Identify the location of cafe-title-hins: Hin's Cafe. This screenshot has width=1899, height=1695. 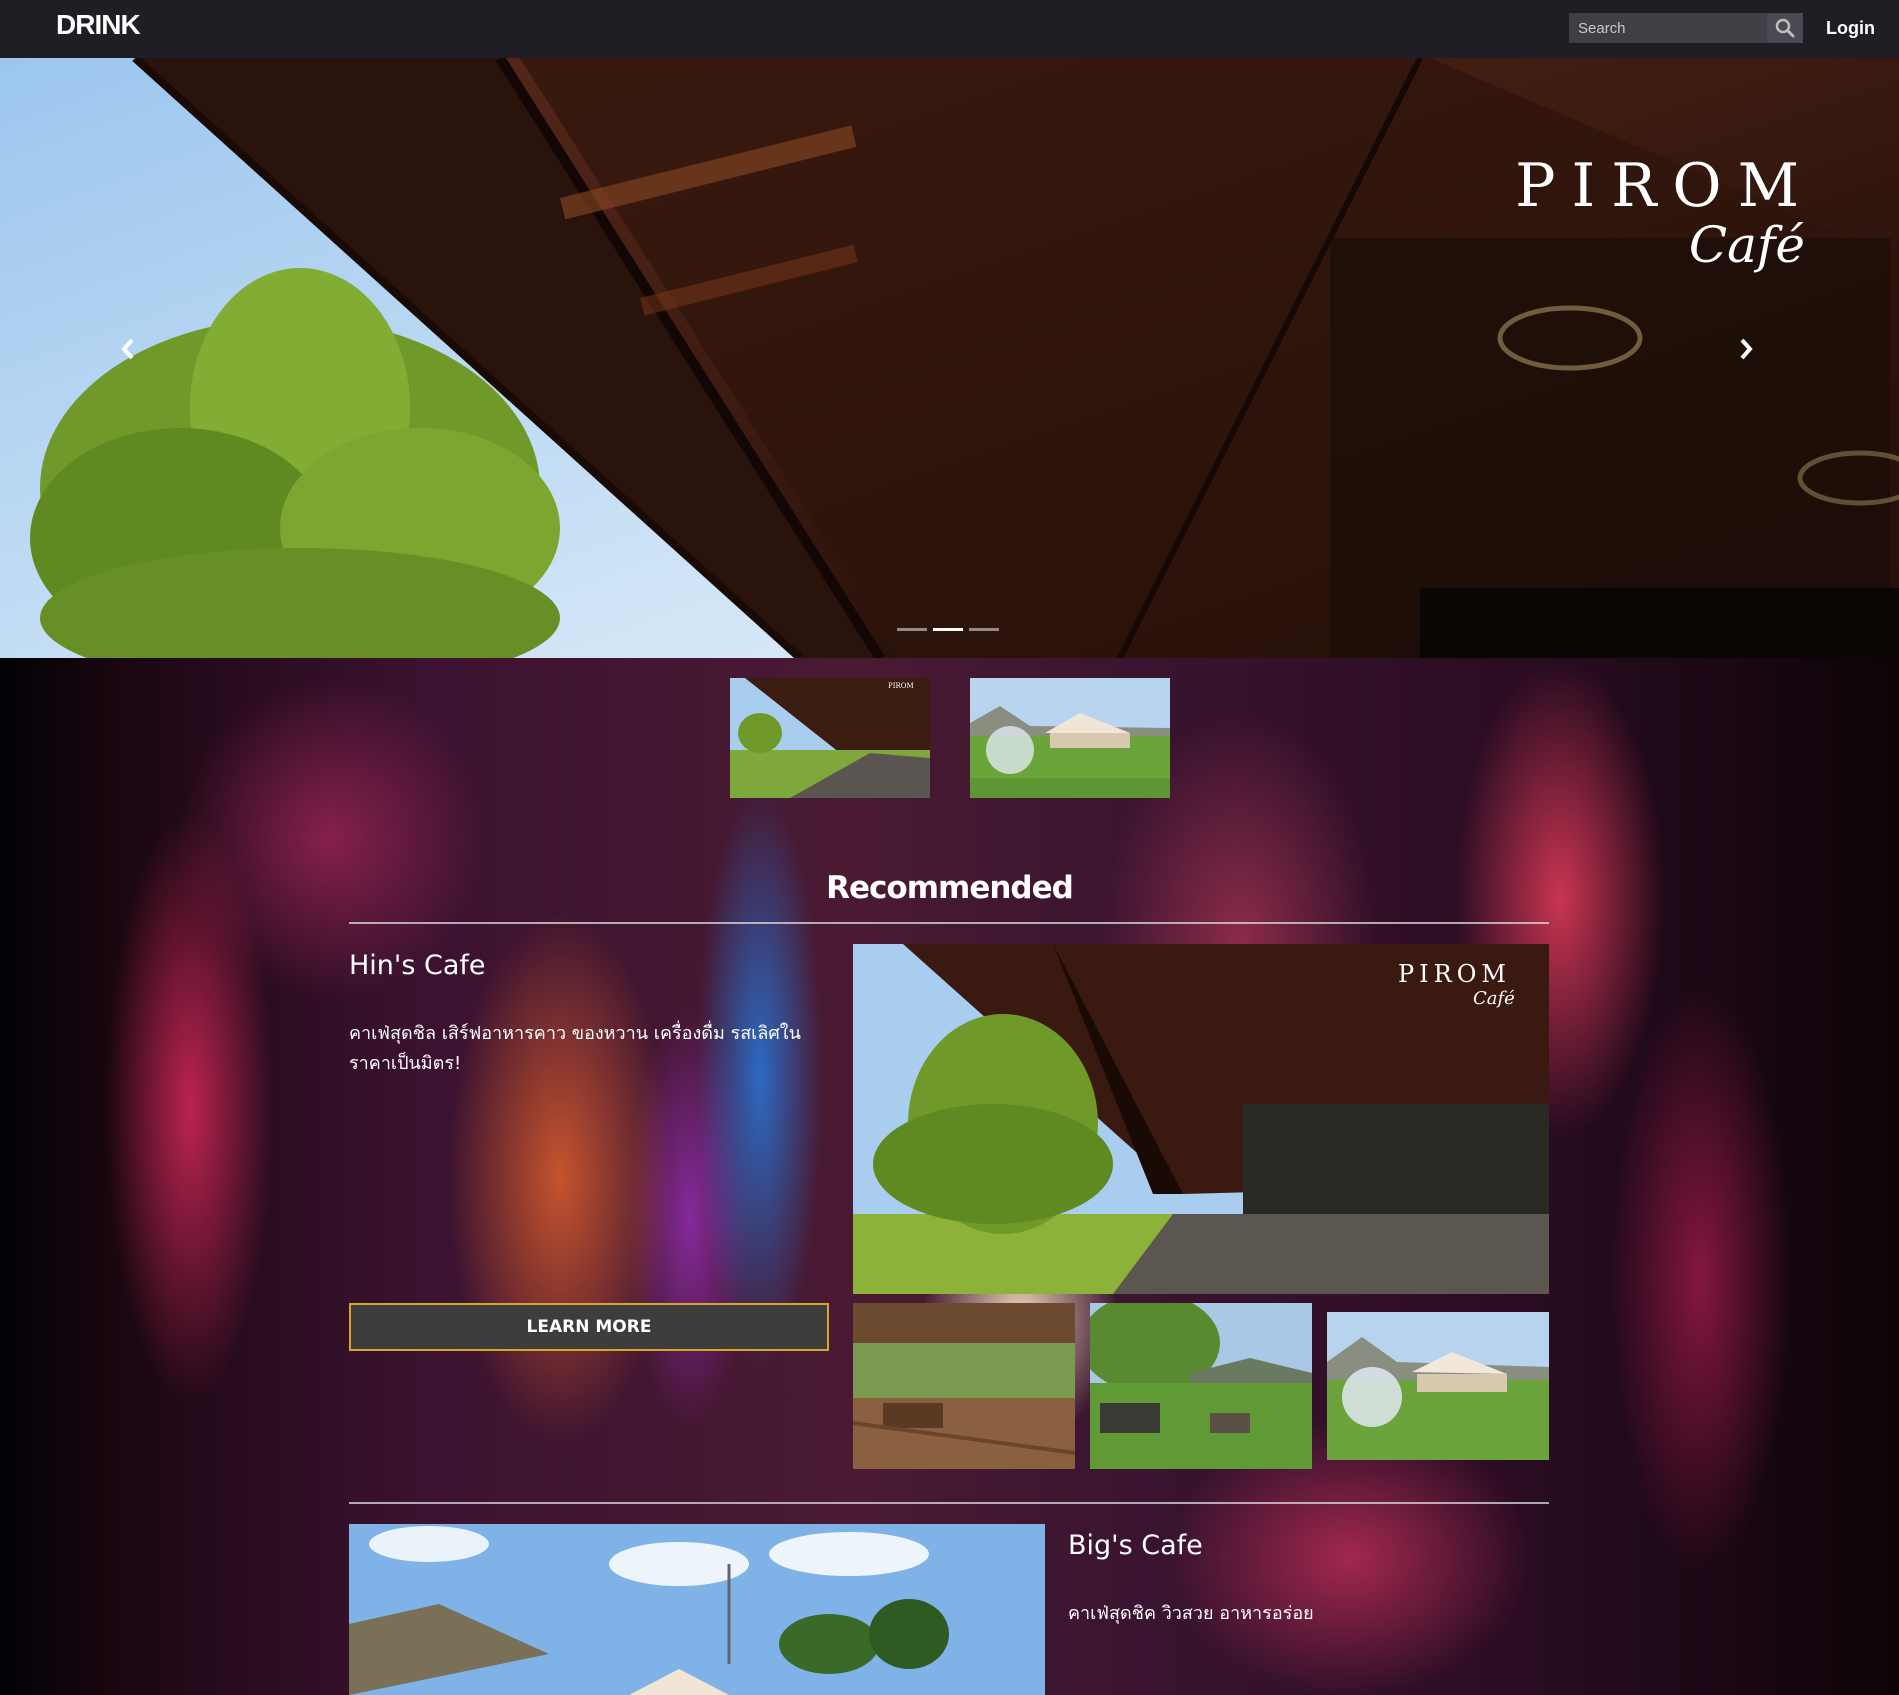
(417, 965).